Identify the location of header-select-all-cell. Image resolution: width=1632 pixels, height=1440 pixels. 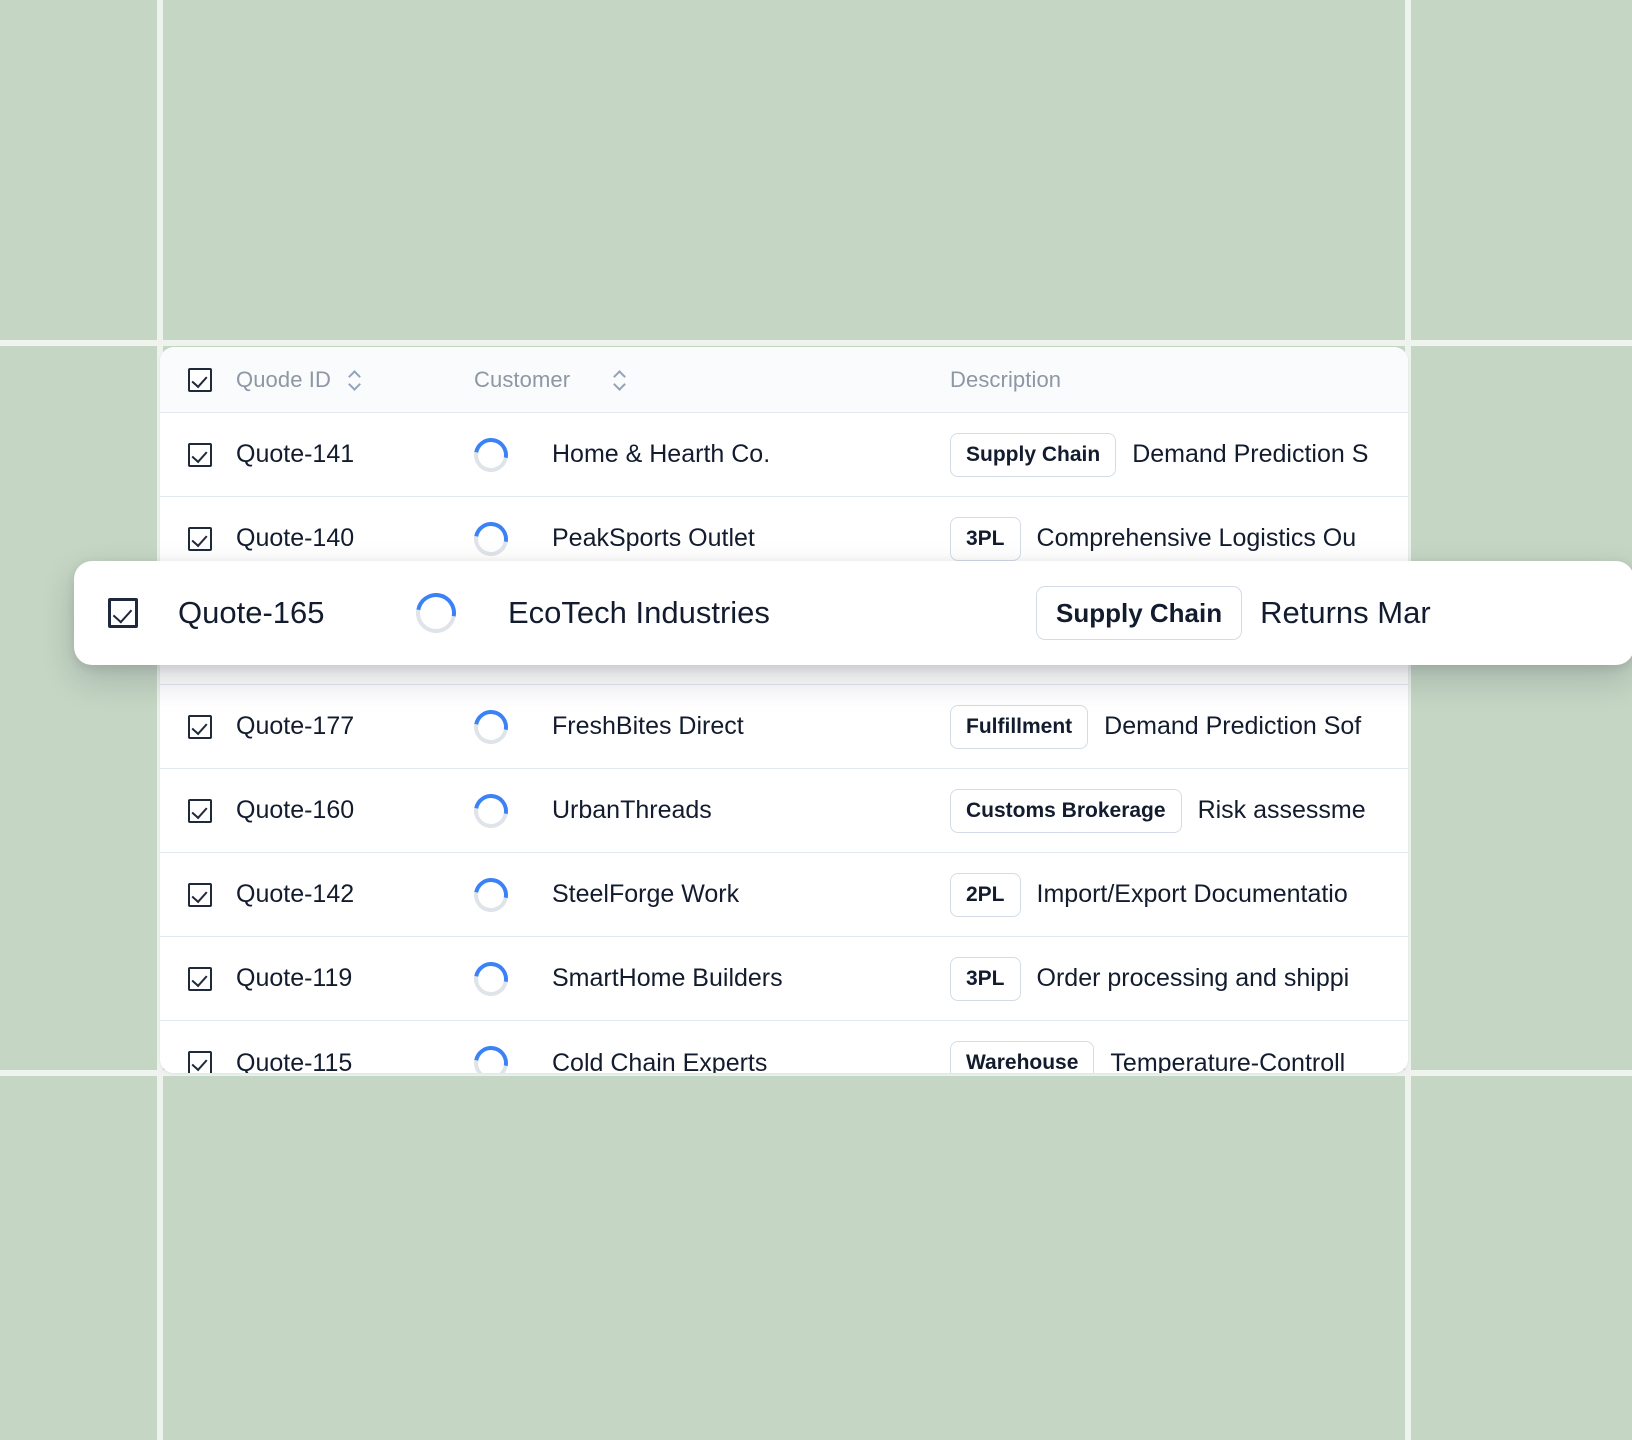
(198, 379).